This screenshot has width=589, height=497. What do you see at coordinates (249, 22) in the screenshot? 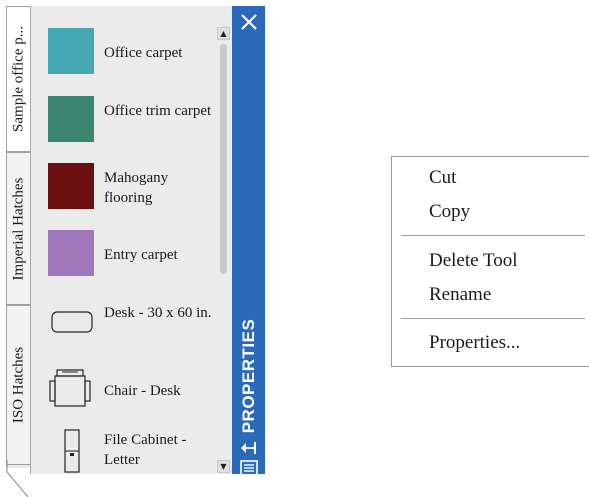
I see `close-icon` at bounding box center [249, 22].